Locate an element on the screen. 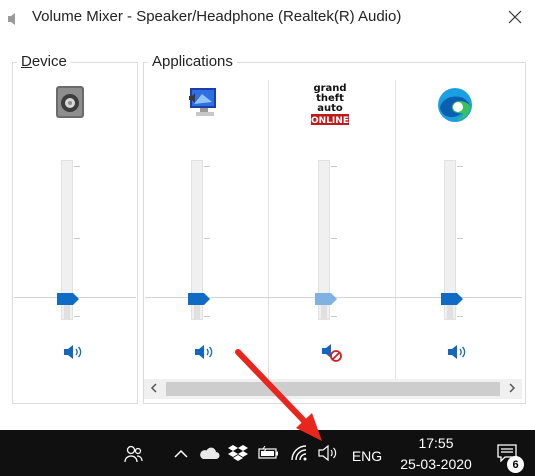 The height and width of the screenshot is (476, 535). chevron-right-icon is located at coordinates (512, 389).